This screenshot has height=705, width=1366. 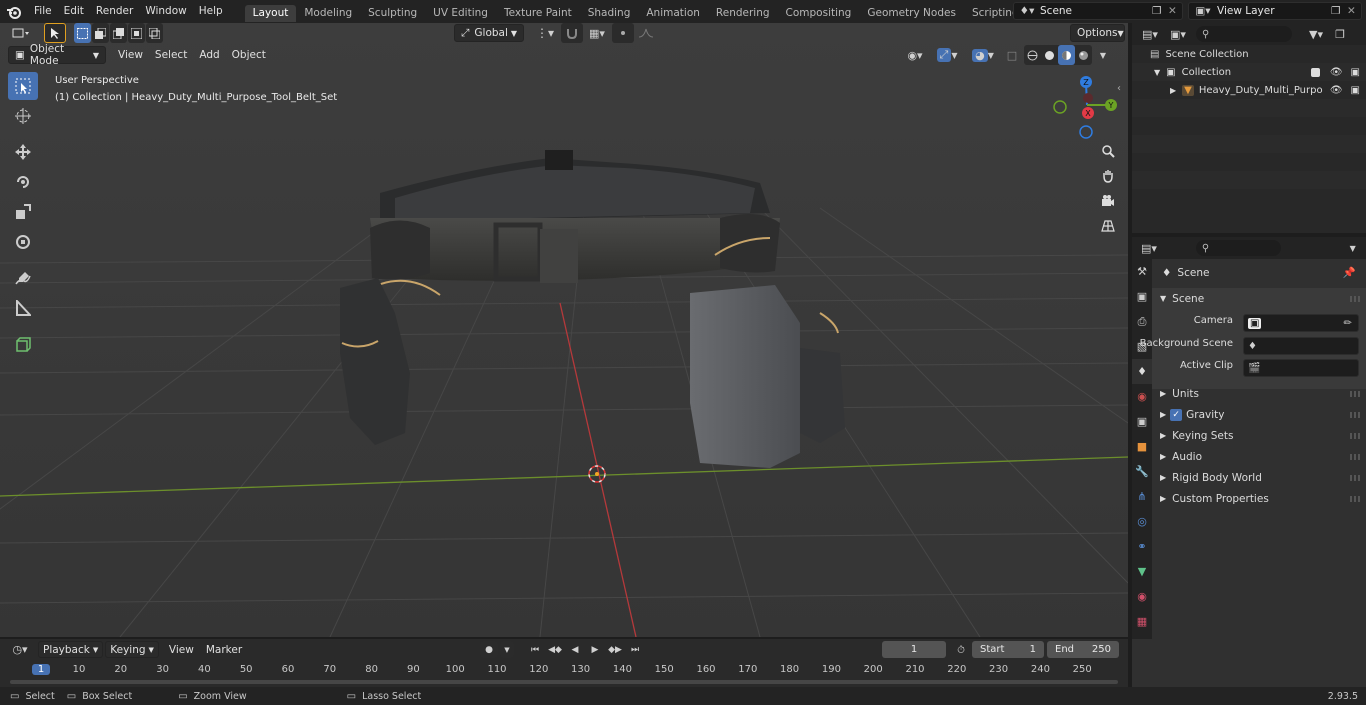 What do you see at coordinates (1142, 521) in the screenshot?
I see `physics-tab-icon: ◎` at bounding box center [1142, 521].